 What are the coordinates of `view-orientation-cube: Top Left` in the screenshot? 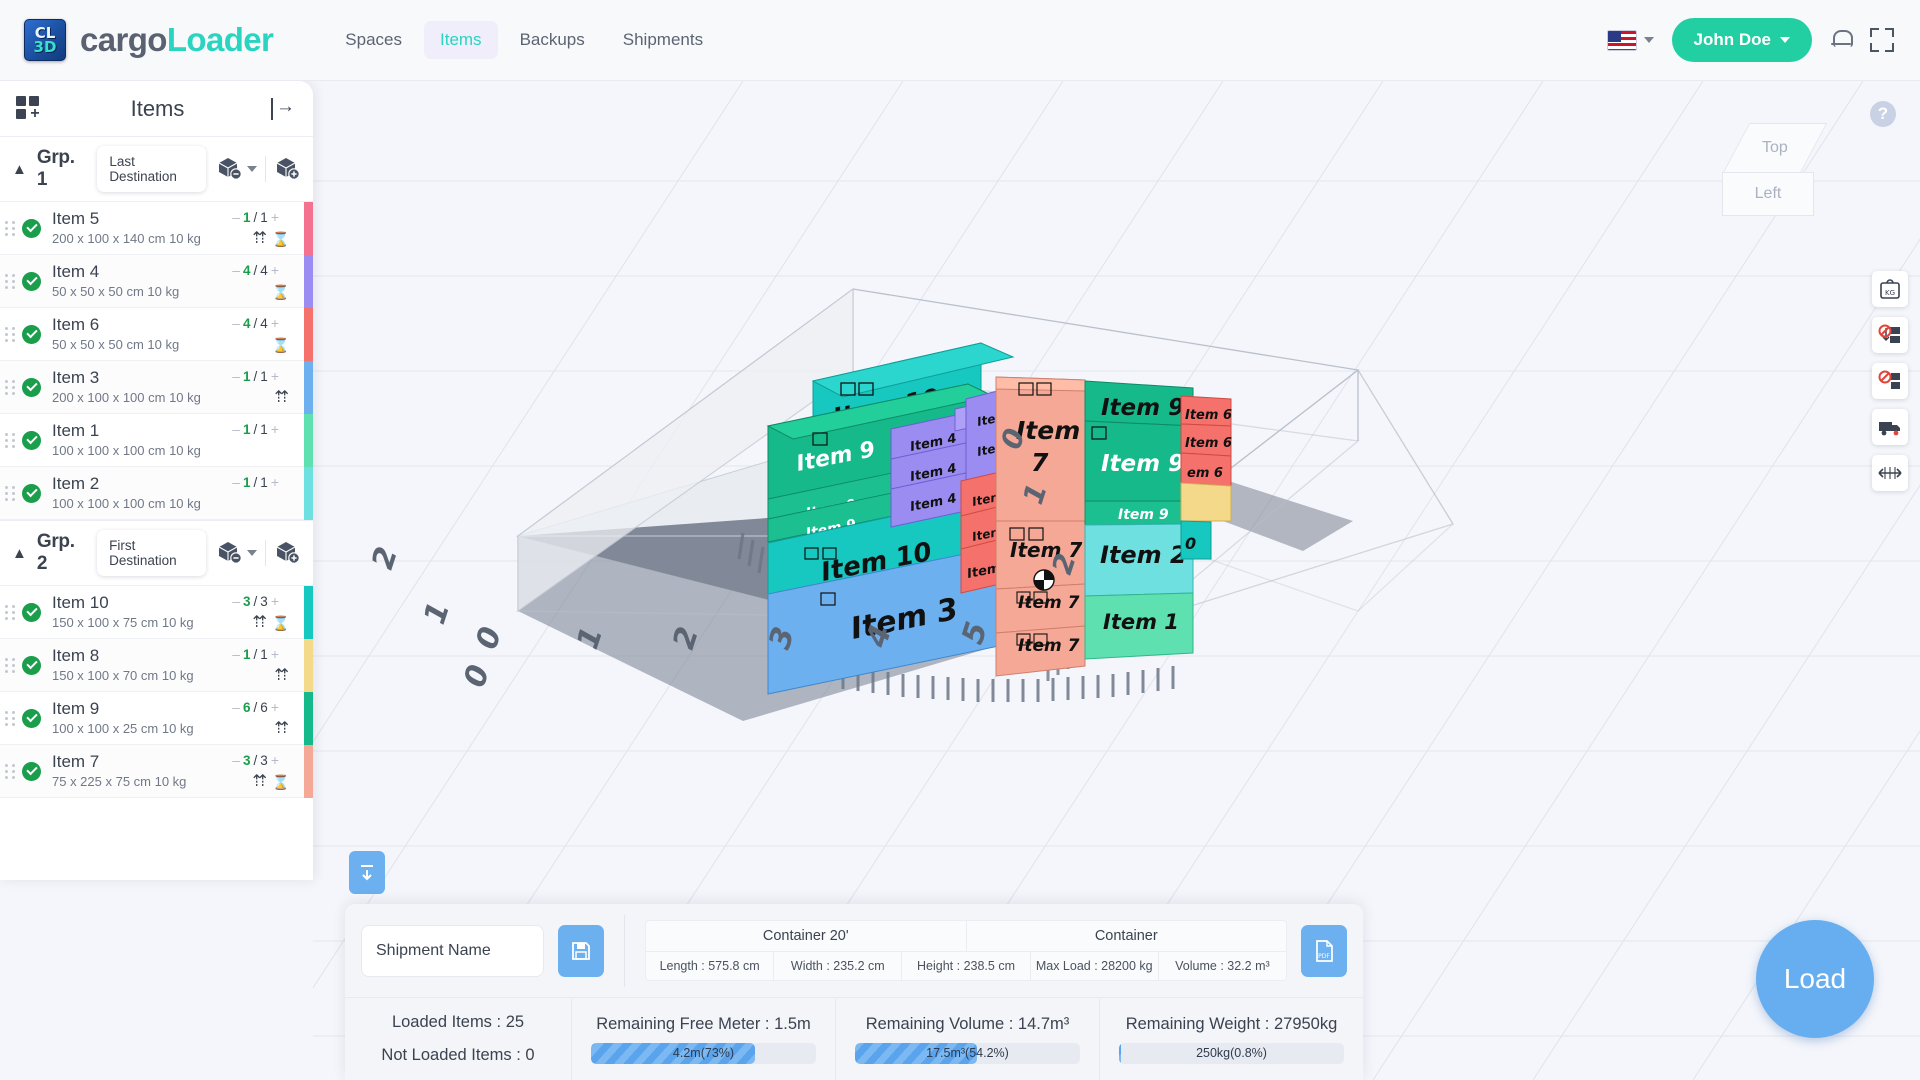 It's located at (1775, 177).